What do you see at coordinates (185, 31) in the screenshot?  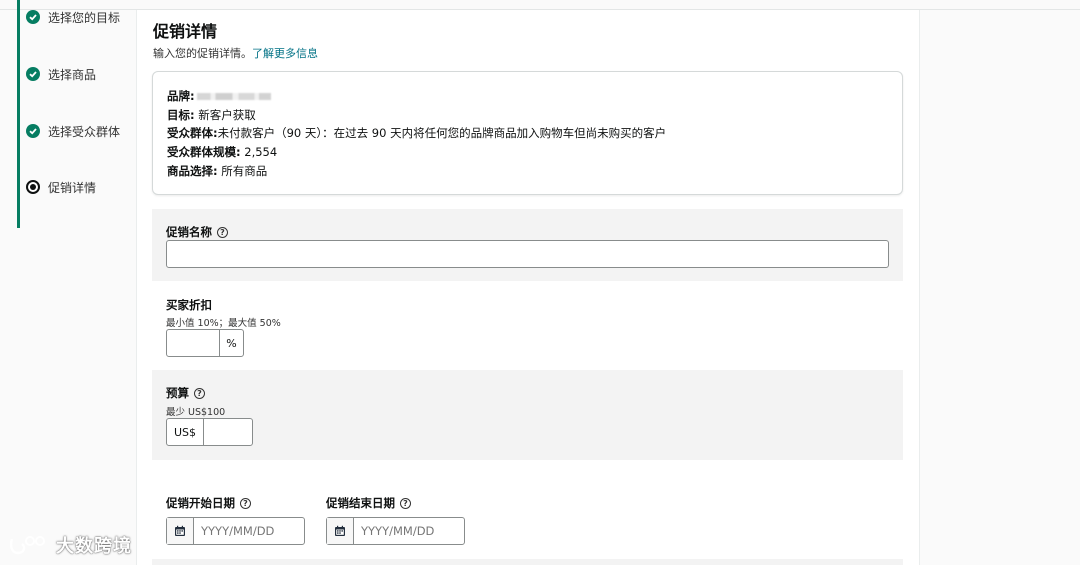 I see `page-title: 促销详情` at bounding box center [185, 31].